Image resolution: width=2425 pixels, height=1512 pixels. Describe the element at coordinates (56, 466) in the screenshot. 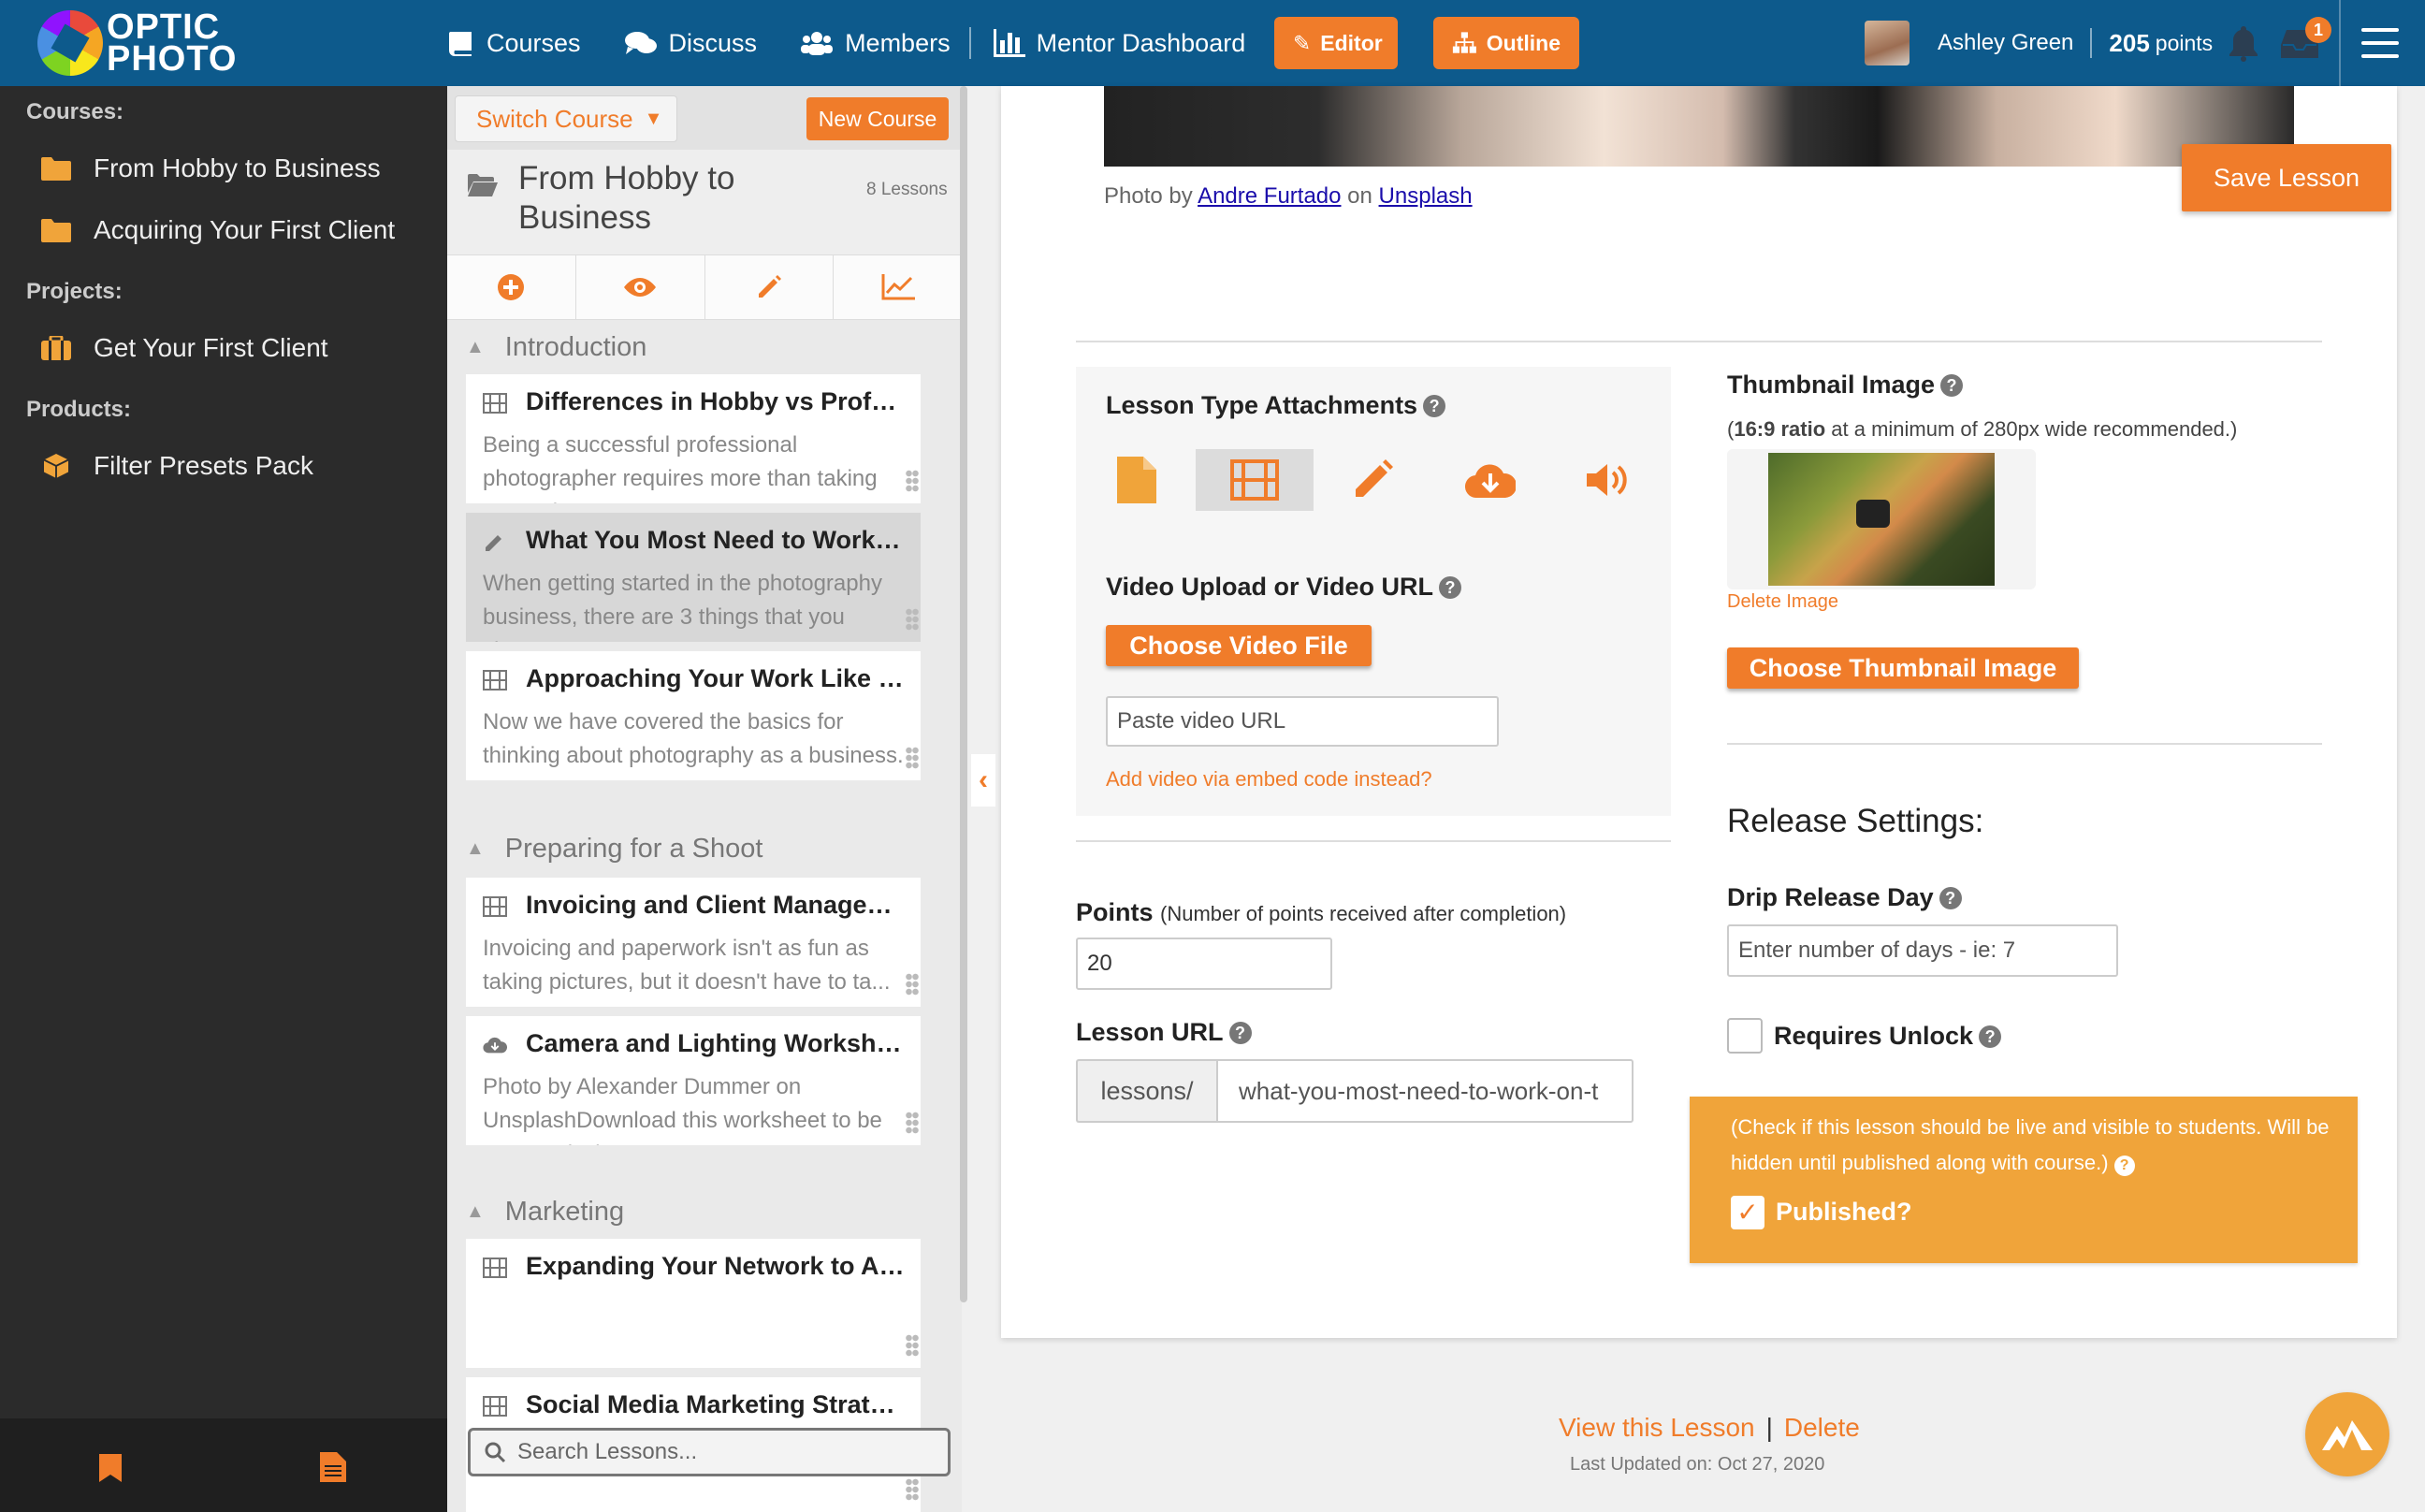

I see `box-icon` at that location.